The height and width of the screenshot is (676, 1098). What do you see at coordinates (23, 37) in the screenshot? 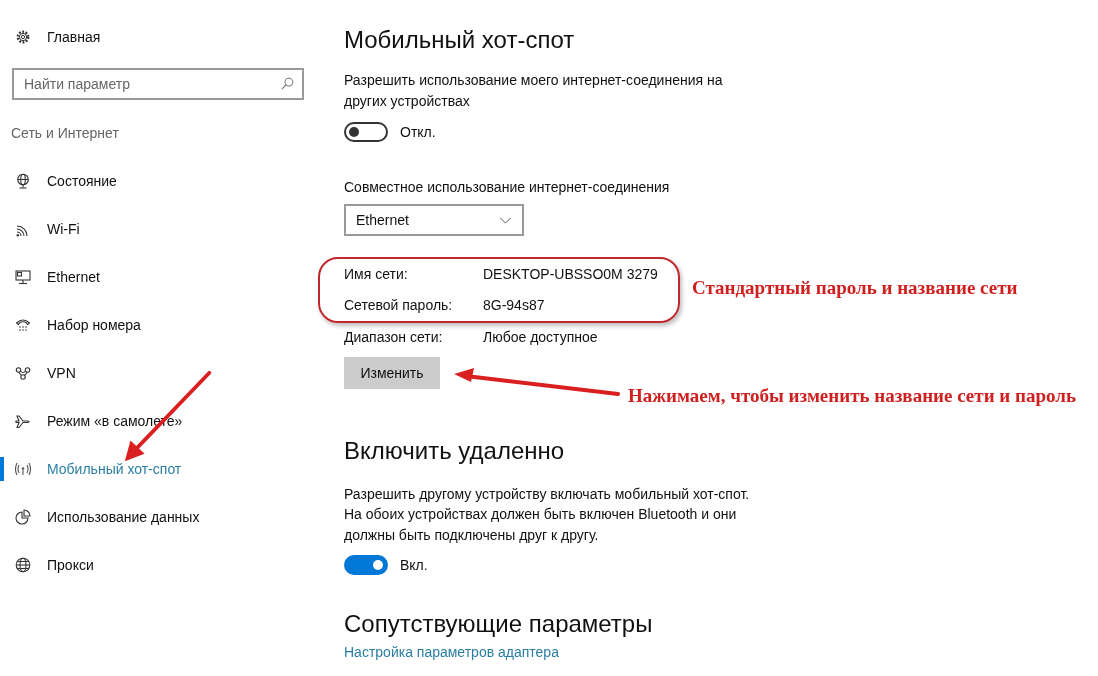
I see `gear-icon` at bounding box center [23, 37].